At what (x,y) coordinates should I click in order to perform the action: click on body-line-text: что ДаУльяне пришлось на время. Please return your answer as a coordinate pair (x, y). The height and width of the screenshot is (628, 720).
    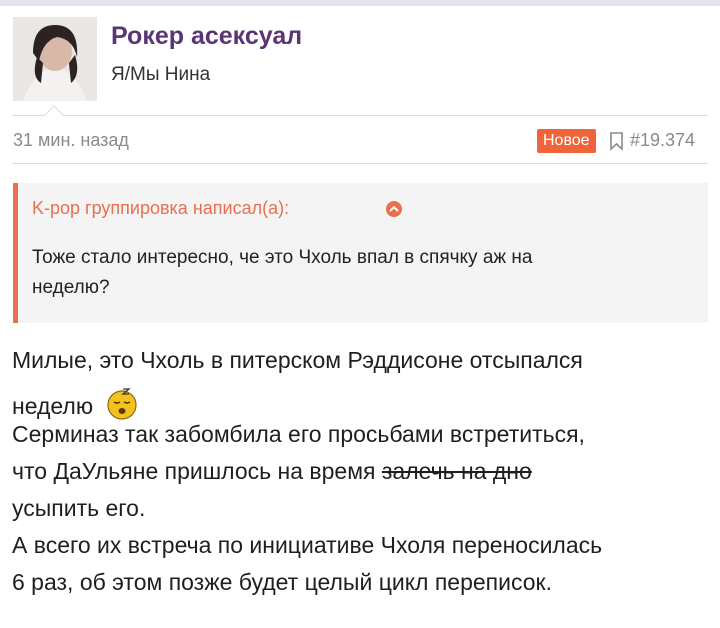
    Looking at the image, I should click on (197, 471).